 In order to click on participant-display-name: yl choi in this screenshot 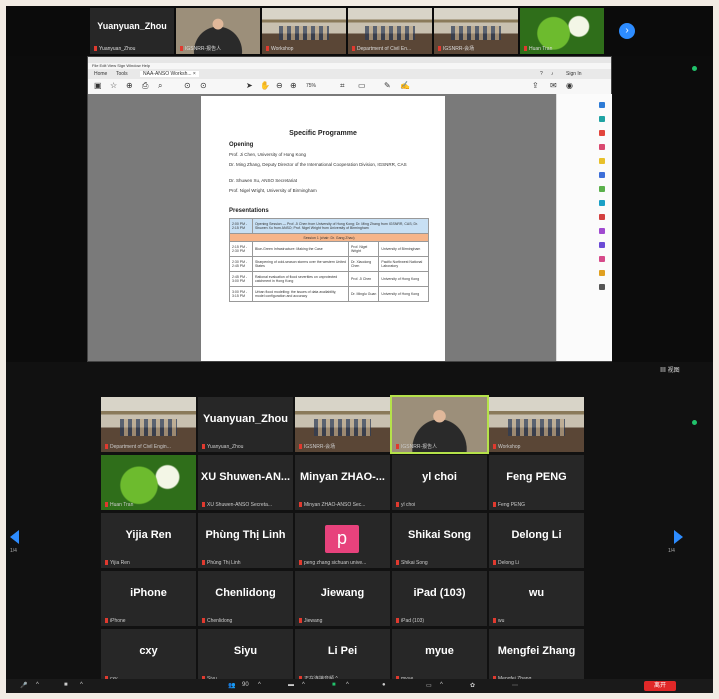, I will do `click(439, 477)`.